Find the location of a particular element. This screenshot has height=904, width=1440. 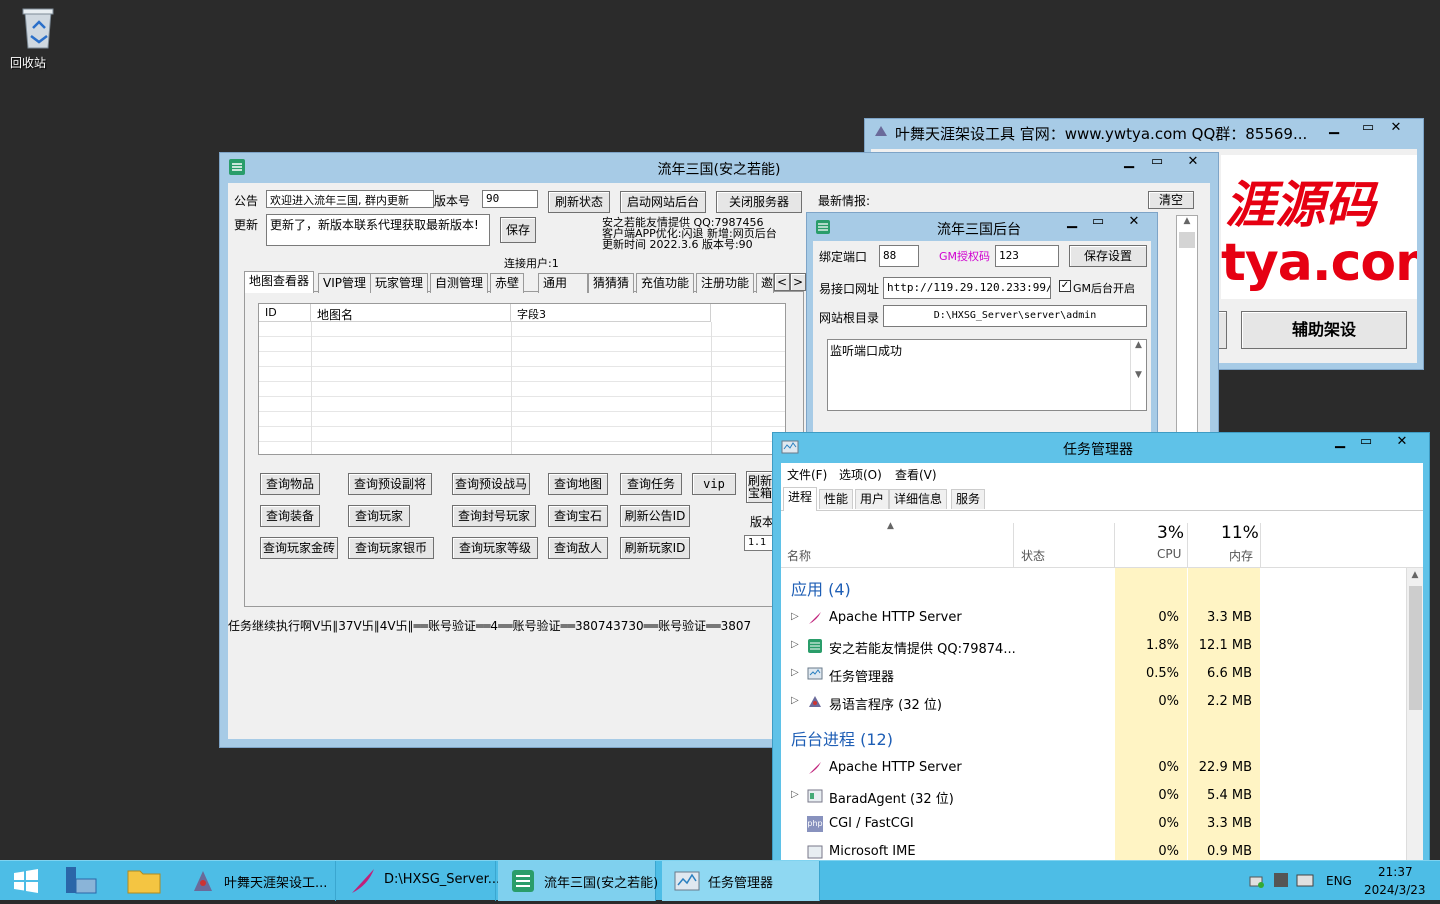

refresh-player-id-button: 刷新玩家ID is located at coordinates (655, 548).